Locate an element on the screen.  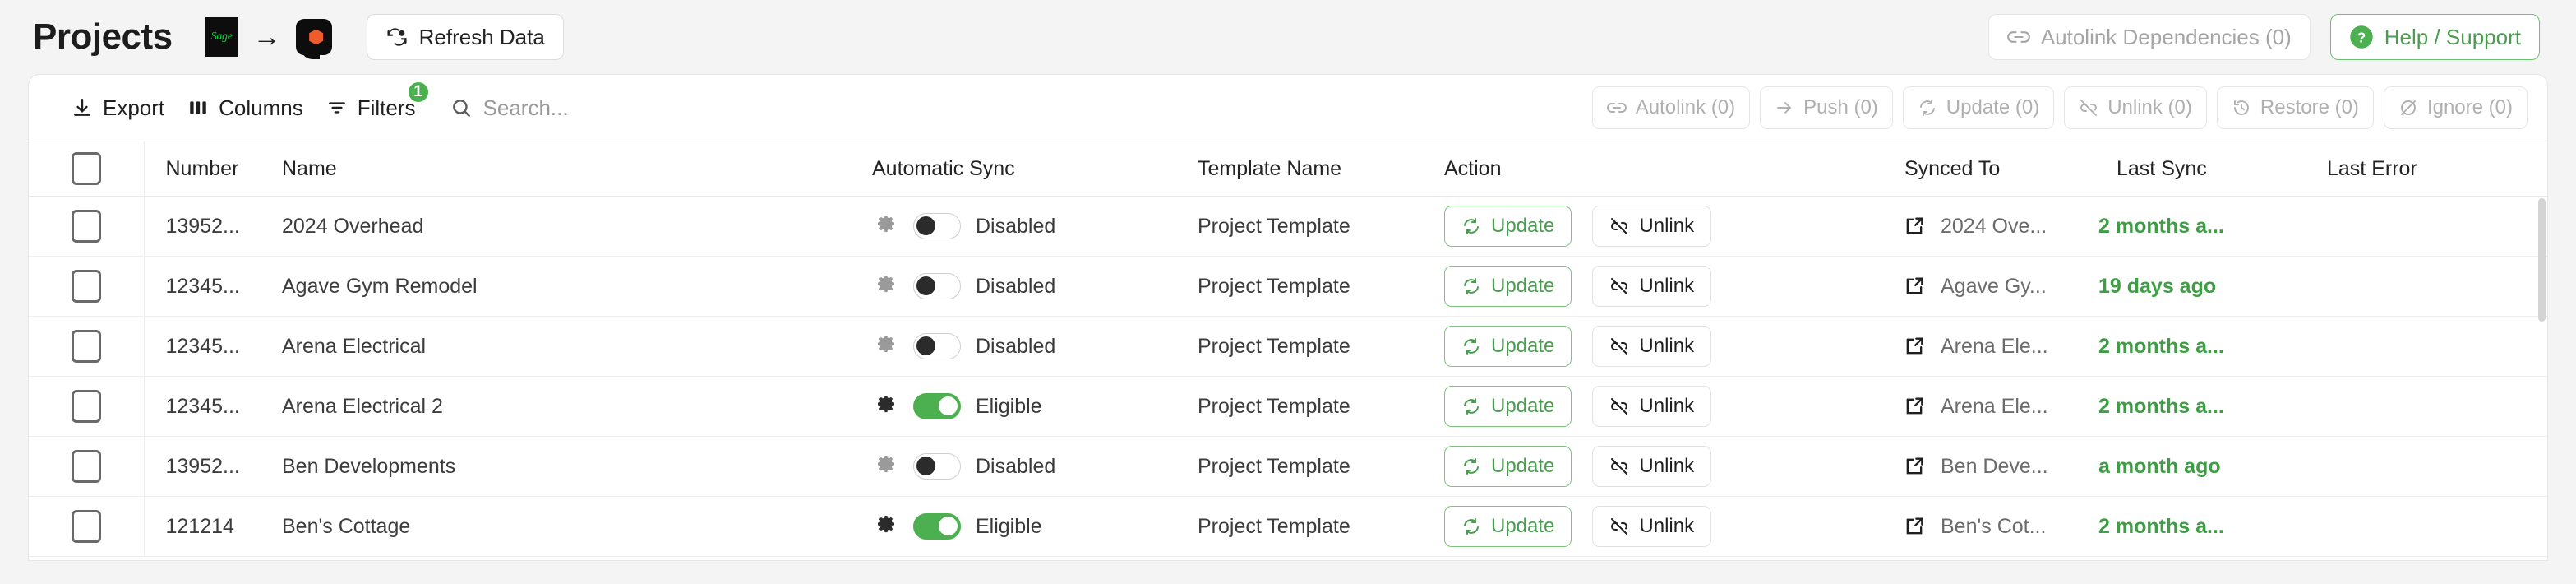
columns-label: Columns is located at coordinates (261, 107).